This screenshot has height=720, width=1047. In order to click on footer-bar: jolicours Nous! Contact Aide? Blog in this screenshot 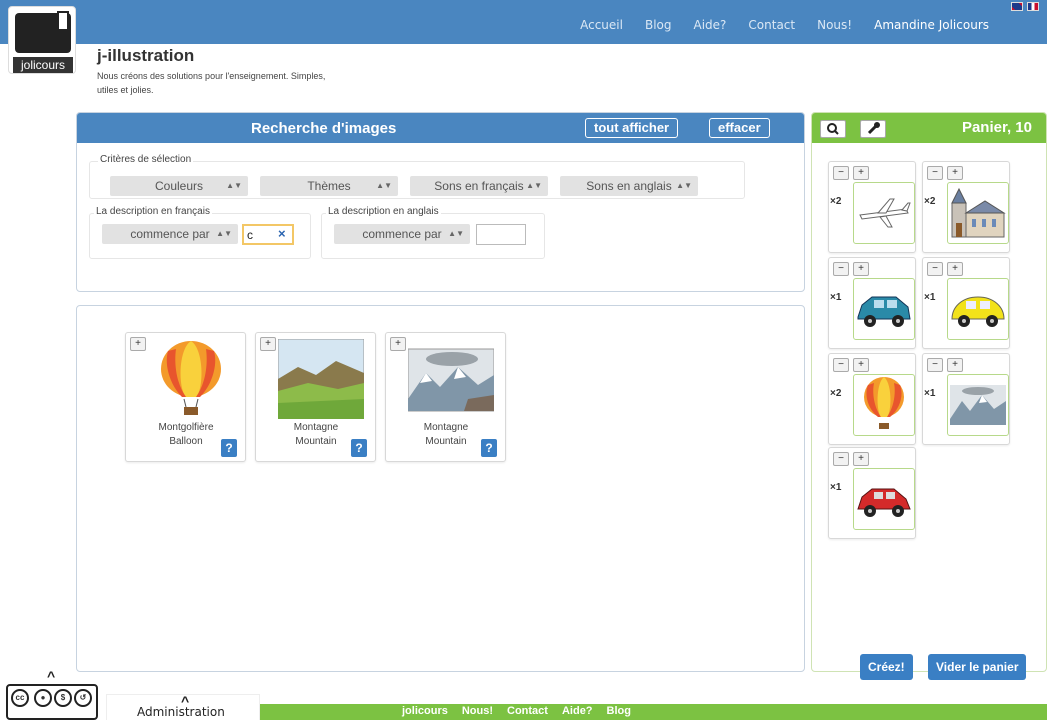, I will do `click(653, 712)`.